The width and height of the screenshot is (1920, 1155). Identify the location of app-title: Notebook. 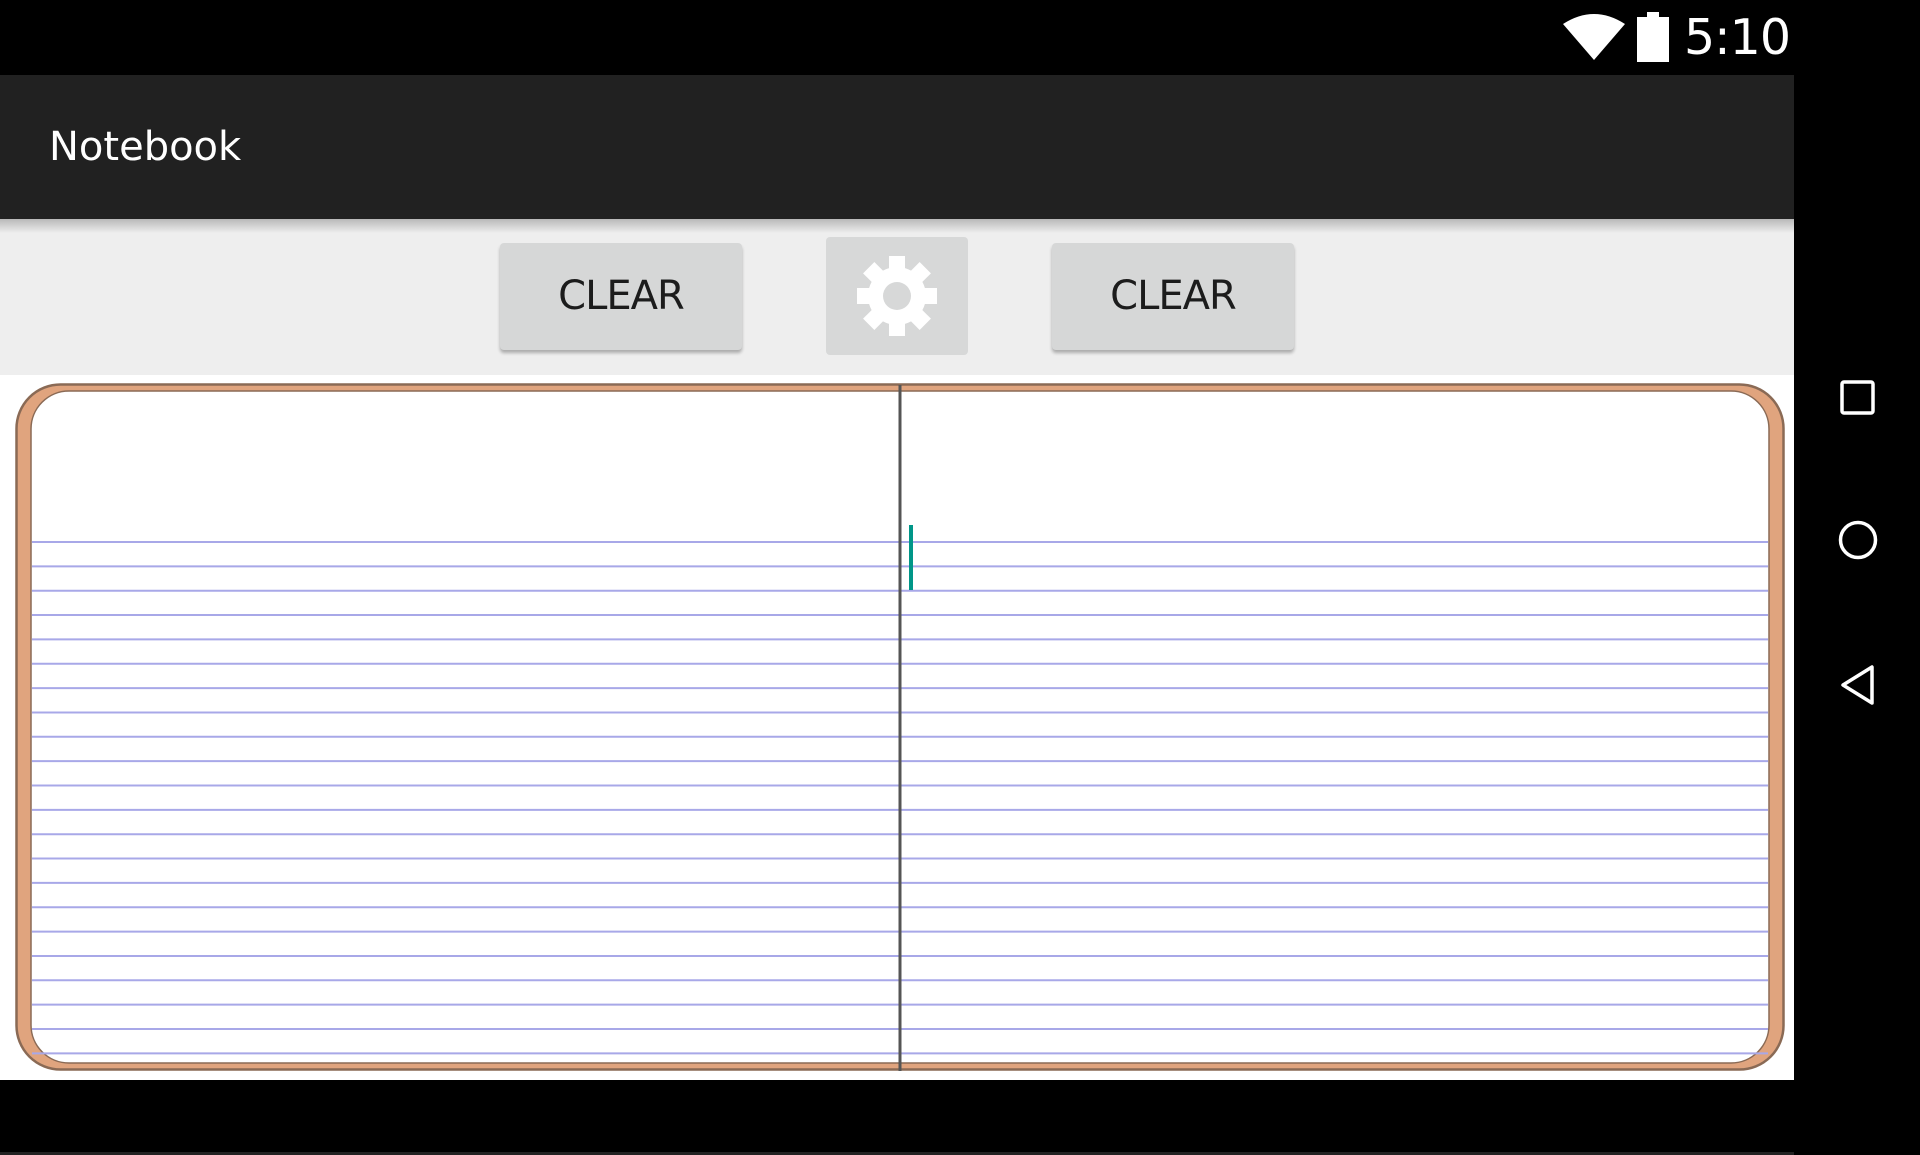
(145, 147).